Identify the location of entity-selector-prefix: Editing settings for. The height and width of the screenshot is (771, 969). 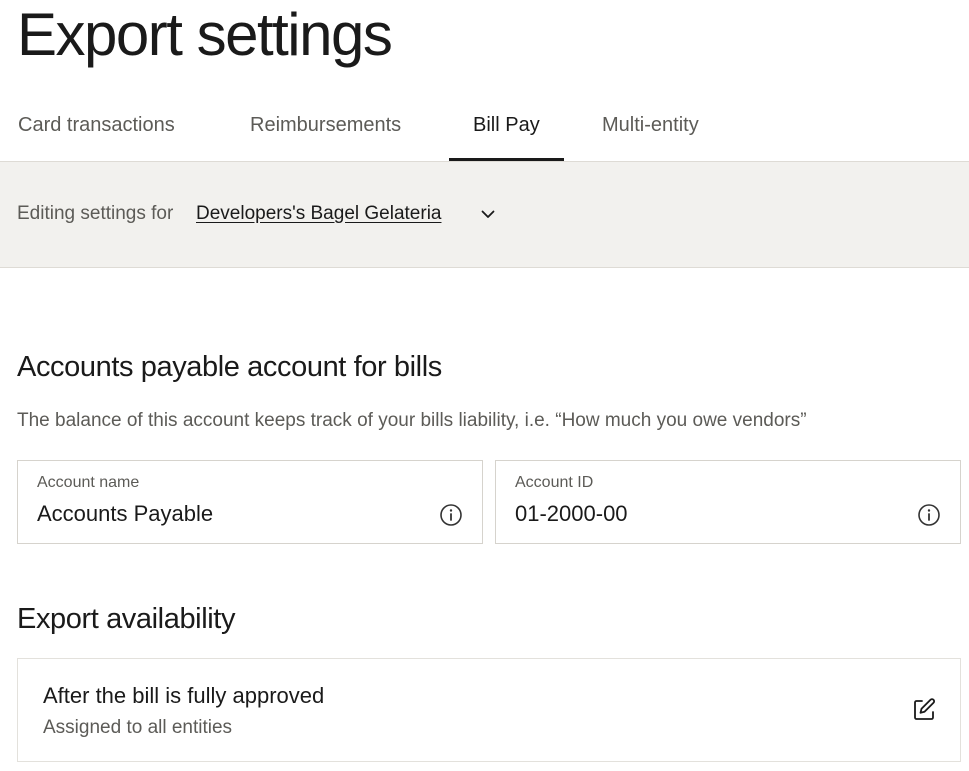
(95, 213).